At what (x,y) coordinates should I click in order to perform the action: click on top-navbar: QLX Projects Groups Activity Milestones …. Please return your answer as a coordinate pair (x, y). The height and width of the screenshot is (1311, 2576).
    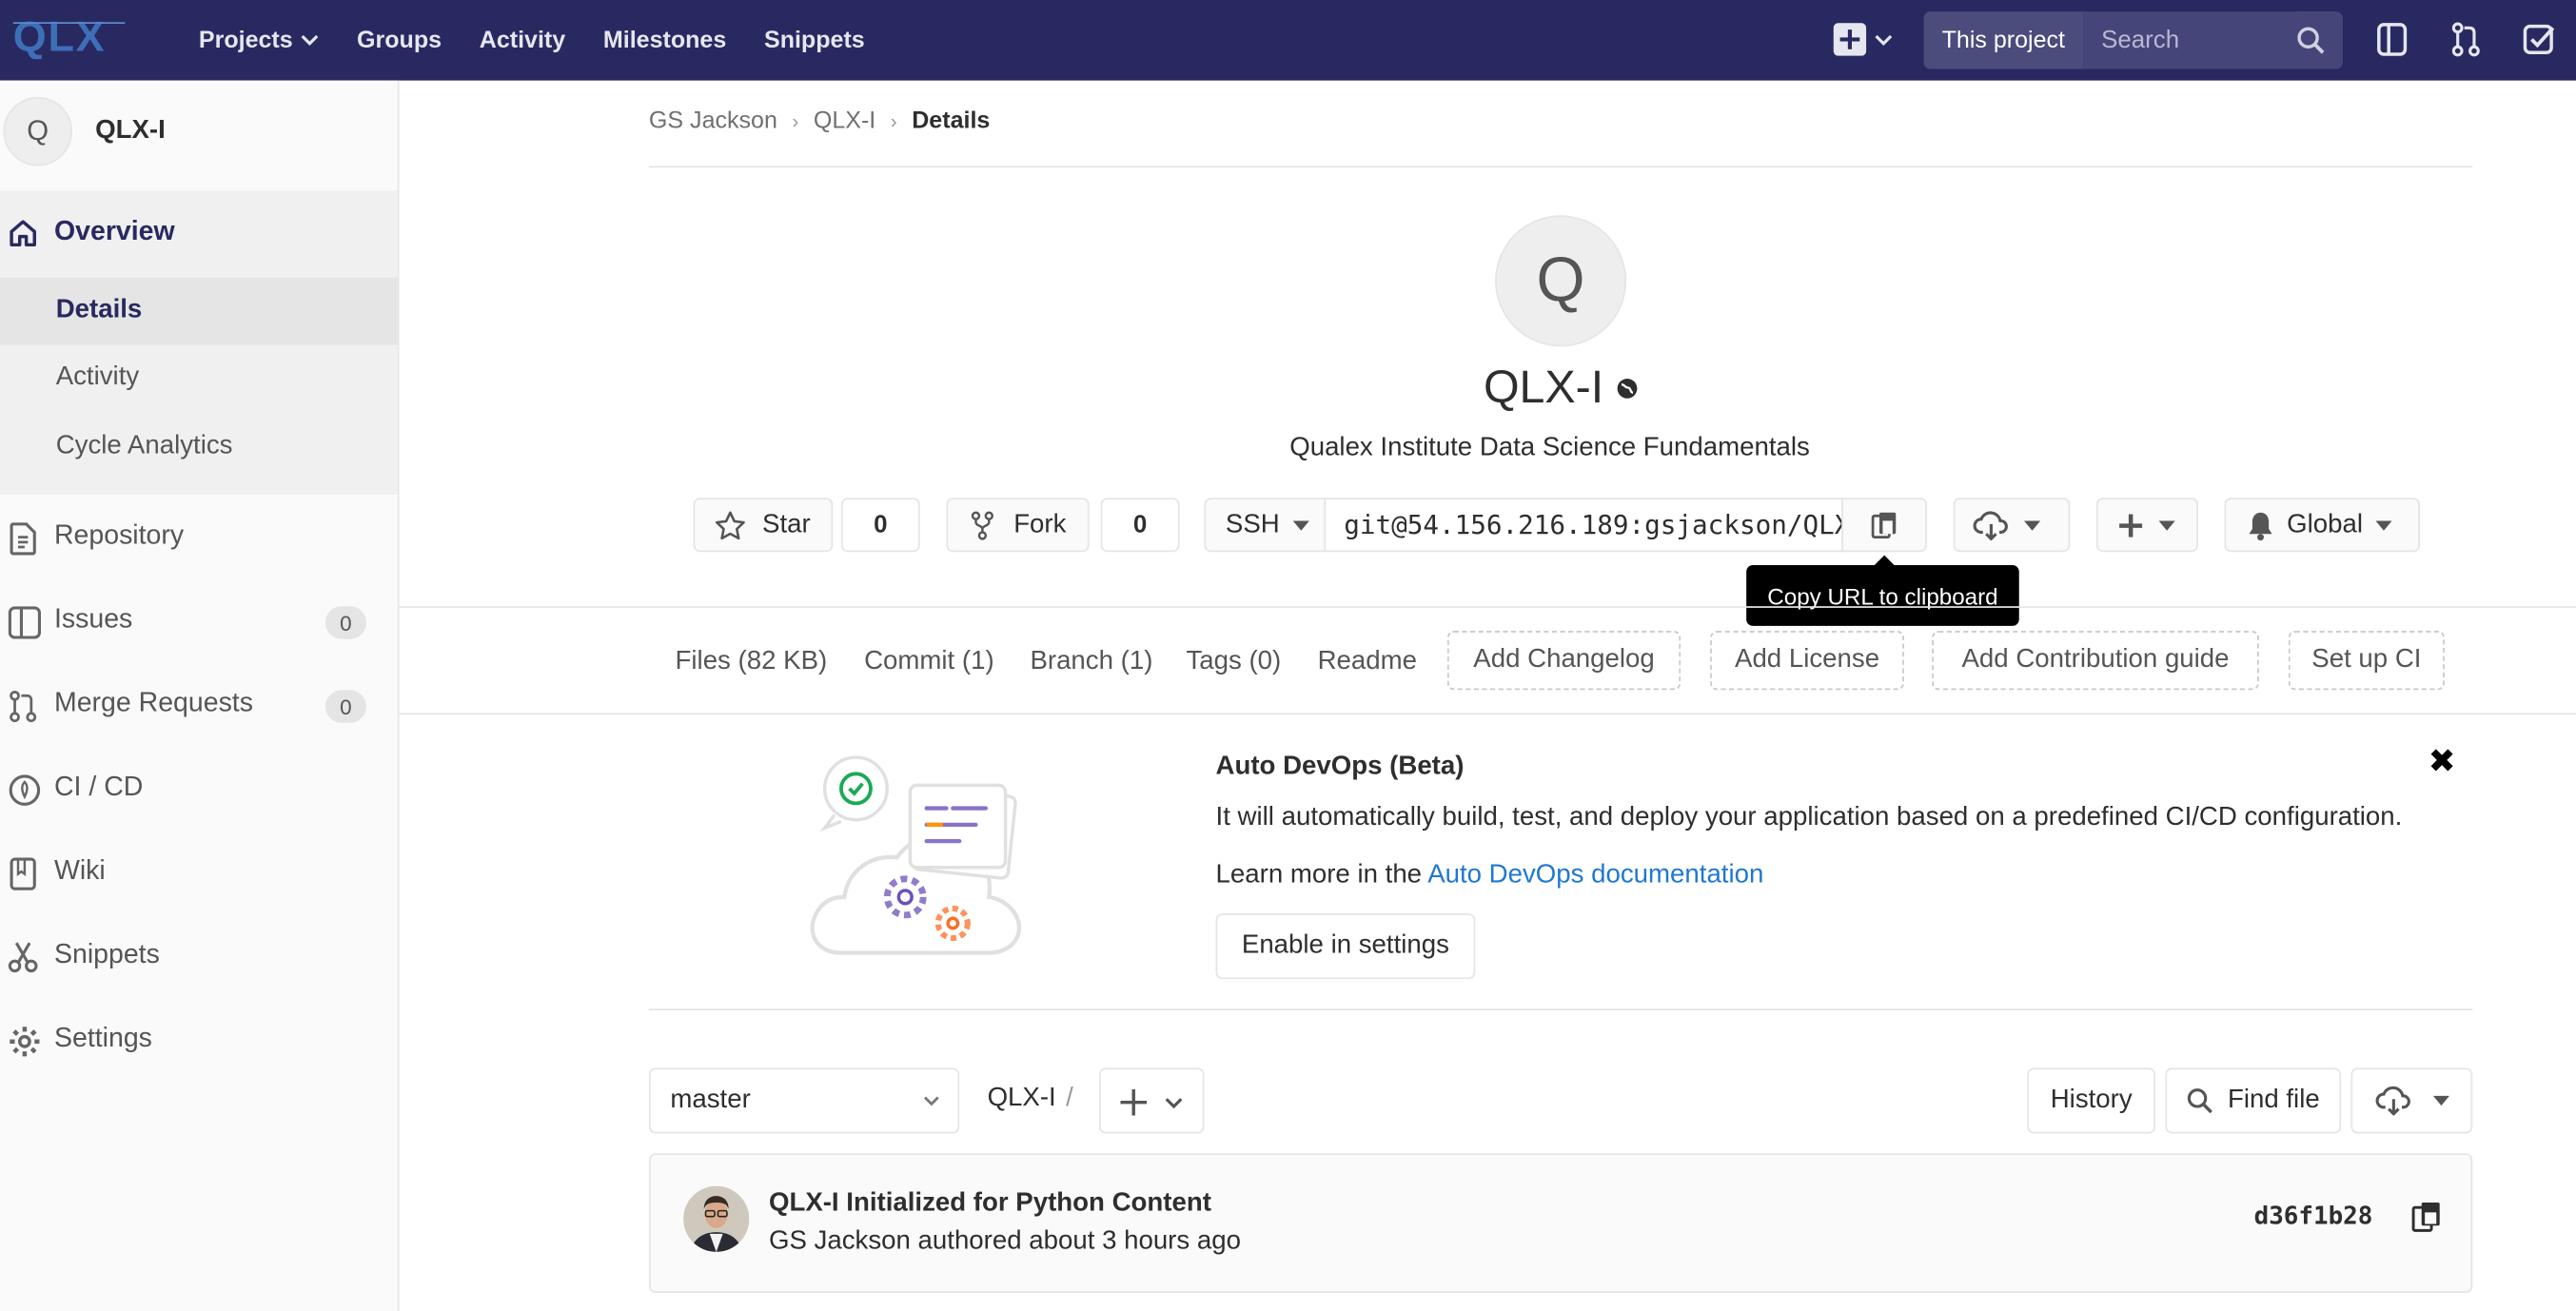
    Looking at the image, I should click on (1288, 40).